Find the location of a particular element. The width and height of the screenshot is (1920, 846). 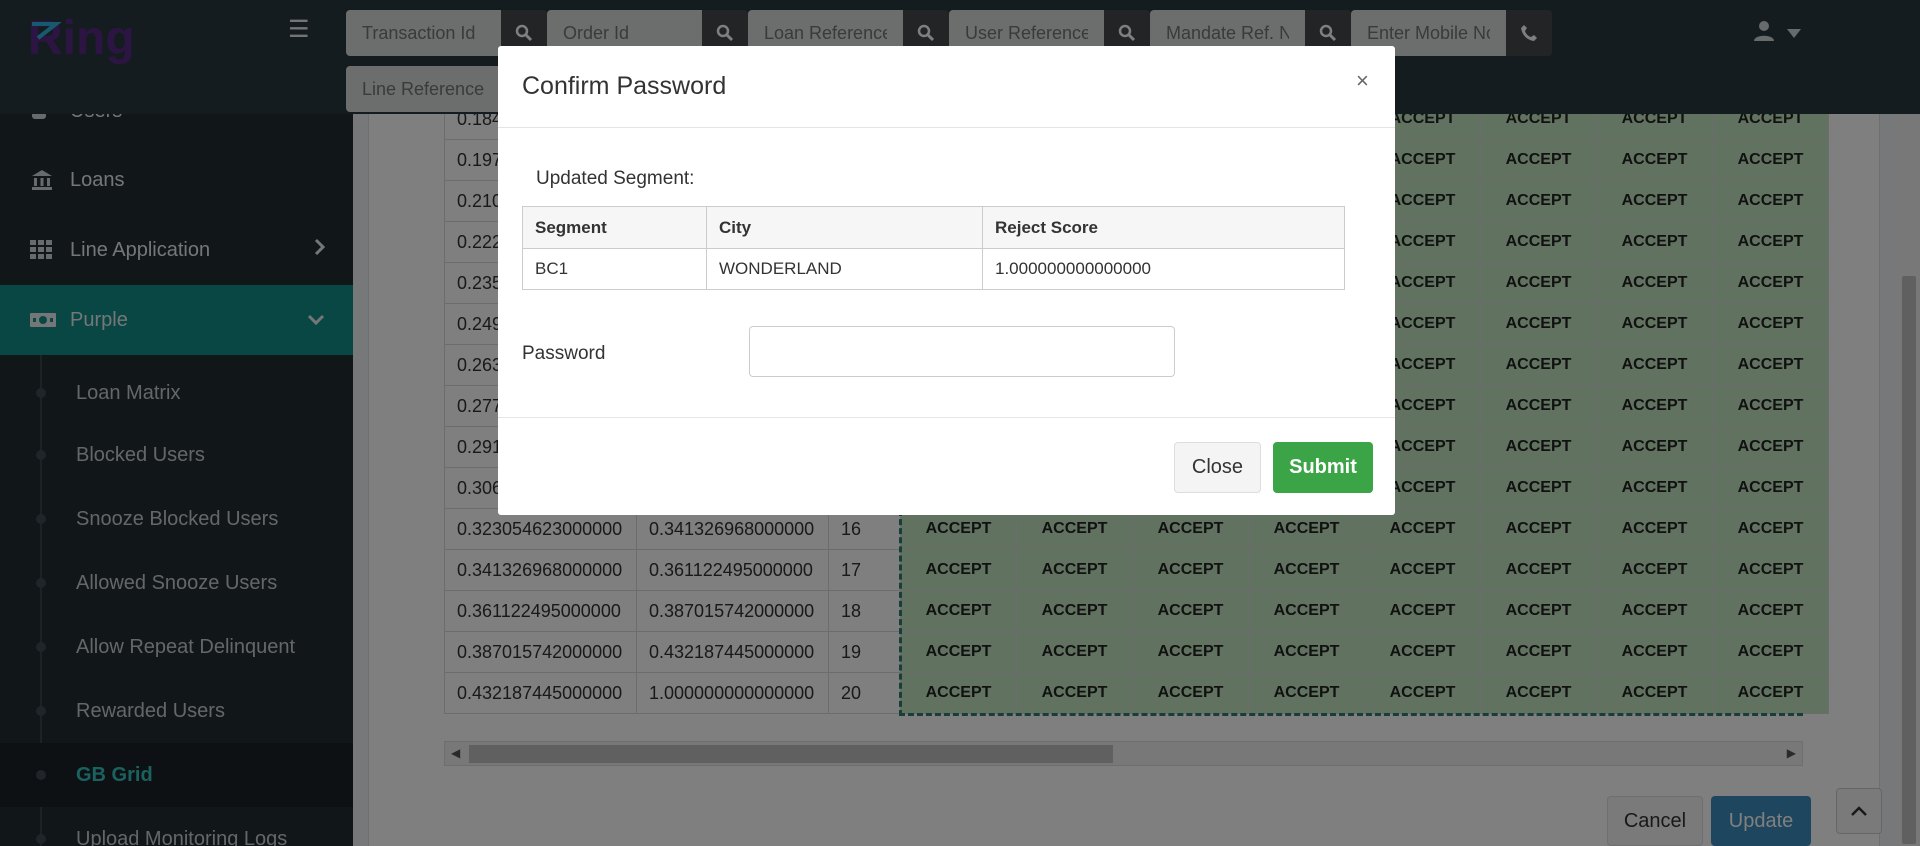

modal-footer-divider is located at coordinates (946, 417).